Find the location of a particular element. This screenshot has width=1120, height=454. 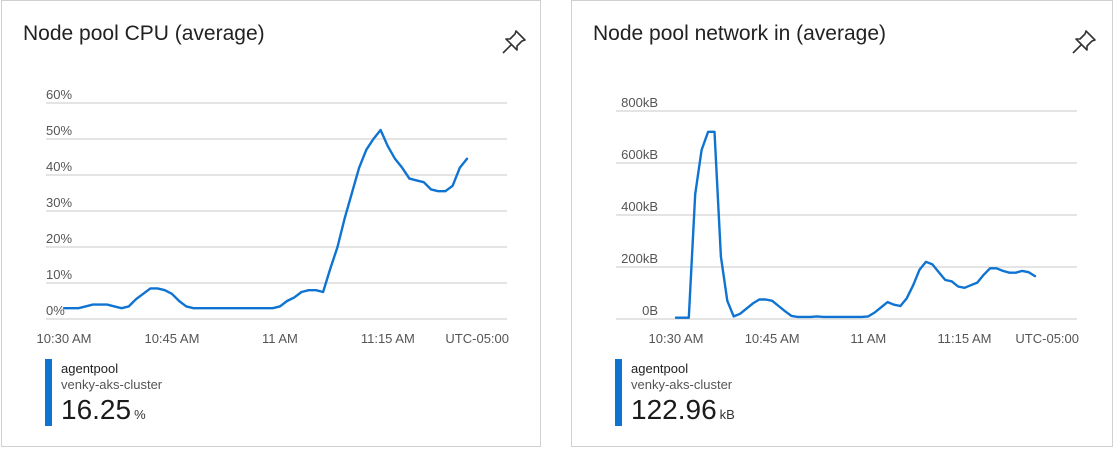

legend-summary-value: 16.25% is located at coordinates (103, 410).